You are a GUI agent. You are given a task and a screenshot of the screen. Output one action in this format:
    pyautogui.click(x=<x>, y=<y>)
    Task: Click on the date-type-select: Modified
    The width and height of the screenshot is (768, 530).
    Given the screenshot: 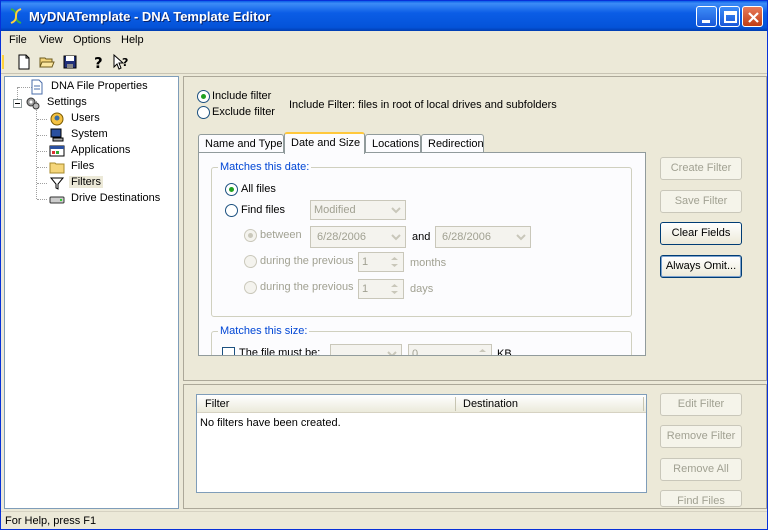 What is the action you would take?
    pyautogui.click(x=358, y=210)
    